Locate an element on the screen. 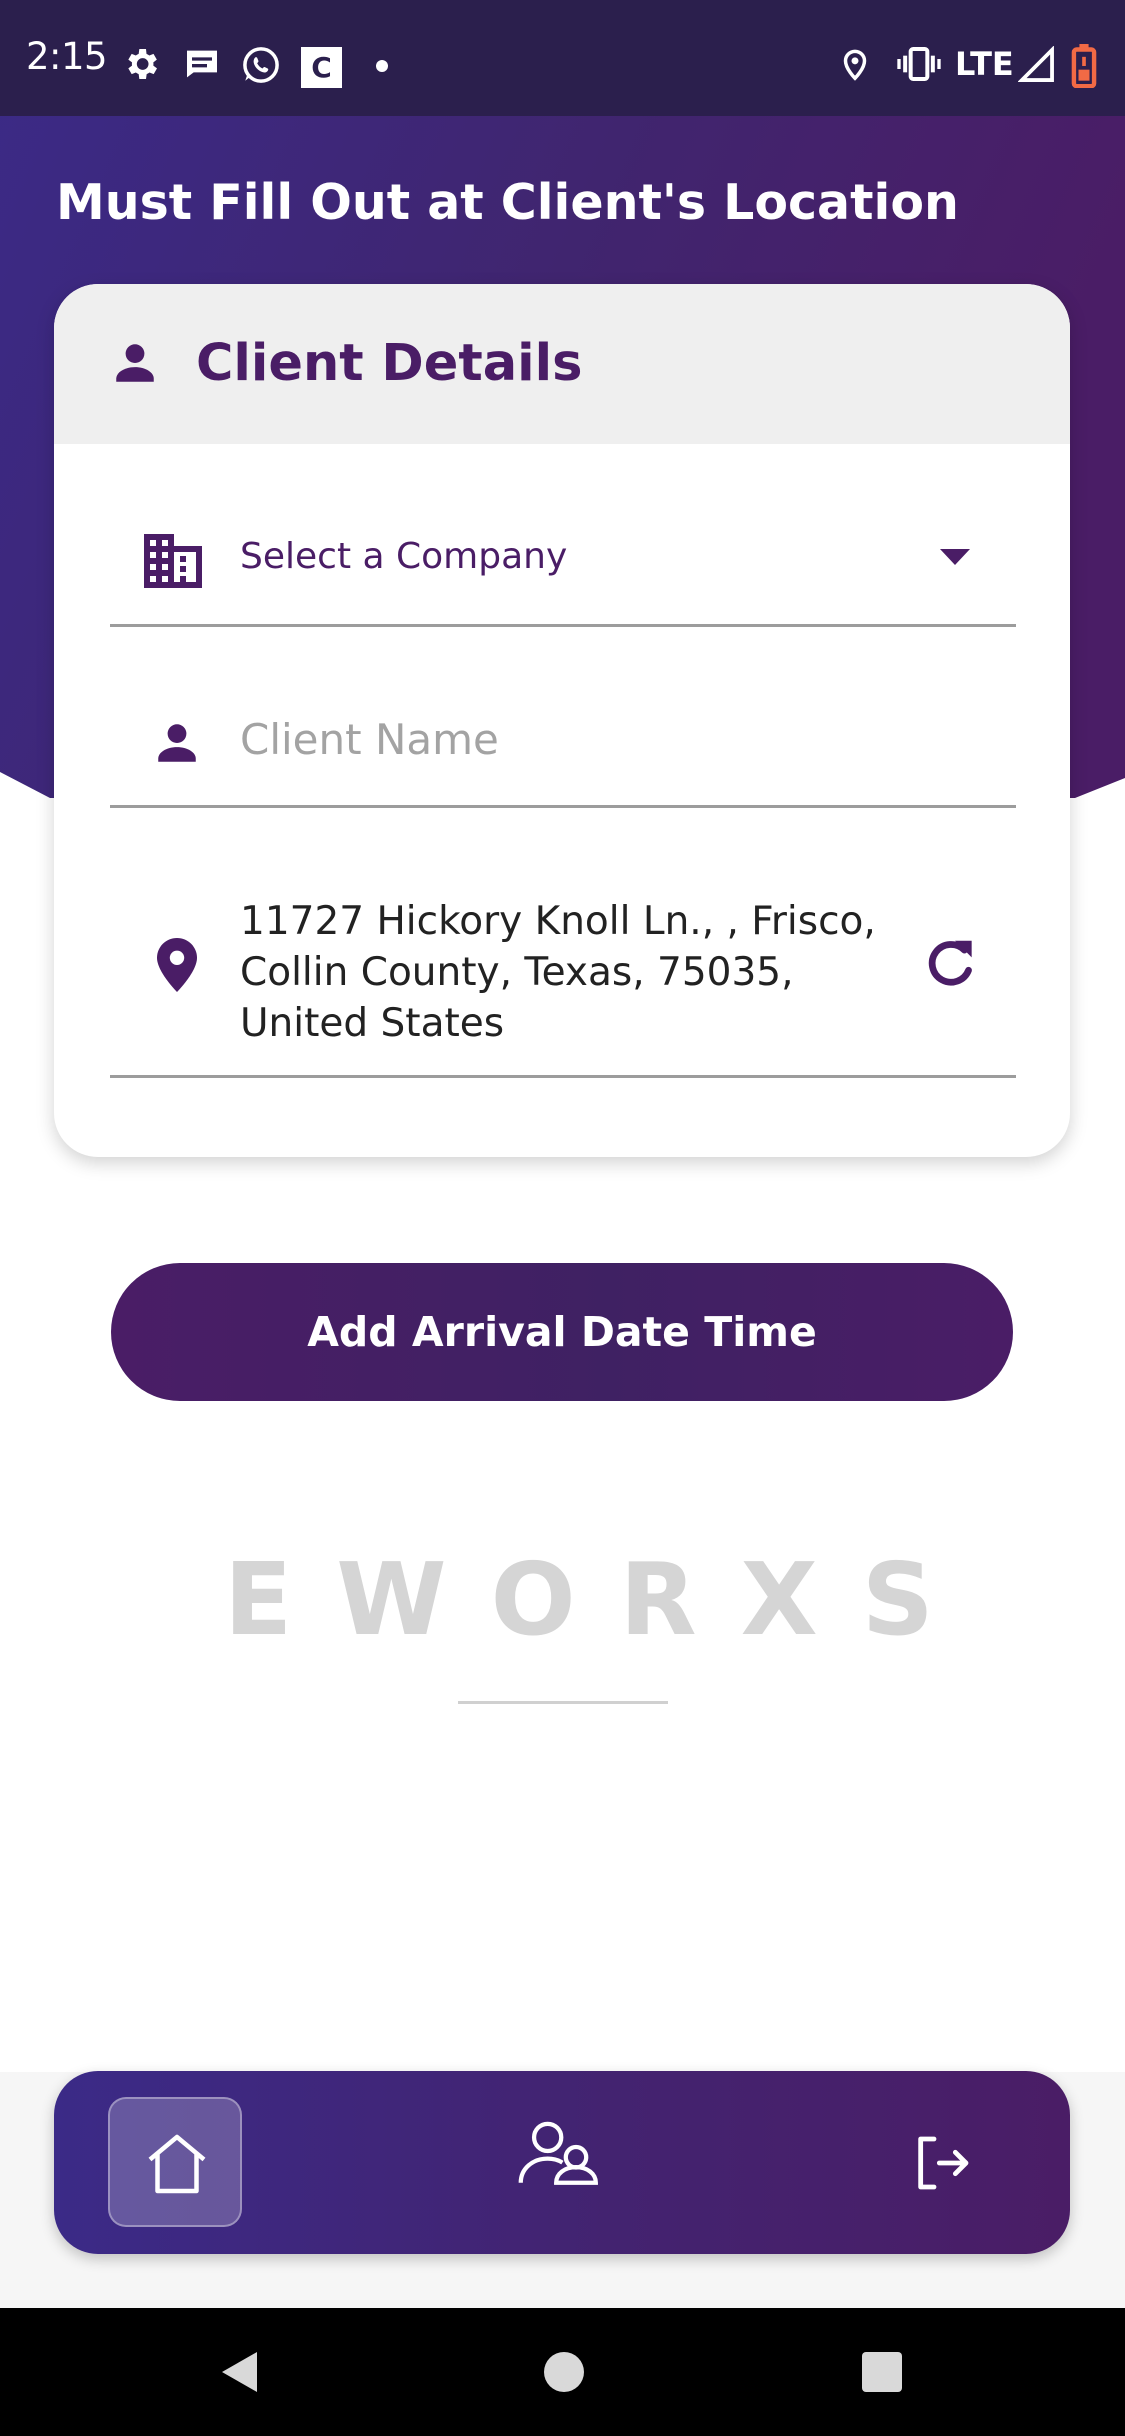 The height and width of the screenshot is (2436, 1125). chevron-down-icon is located at coordinates (955, 557).